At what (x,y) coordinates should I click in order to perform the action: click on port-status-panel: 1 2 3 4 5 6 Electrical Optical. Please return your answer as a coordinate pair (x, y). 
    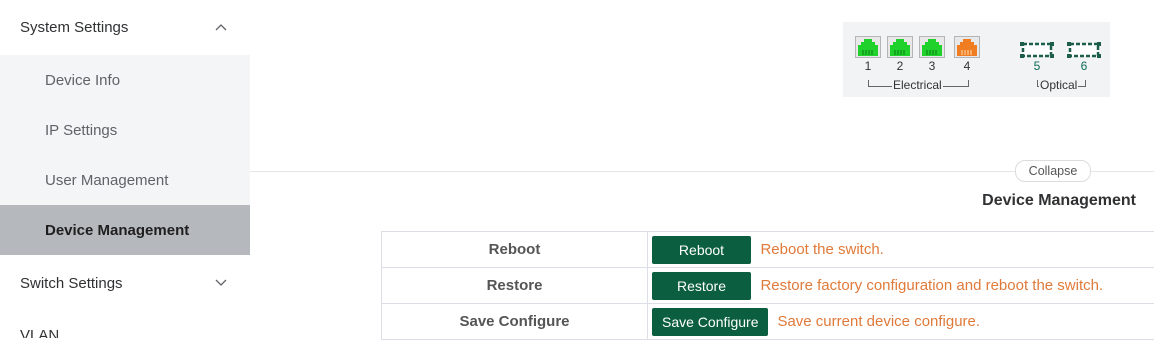
    Looking at the image, I should click on (976, 59).